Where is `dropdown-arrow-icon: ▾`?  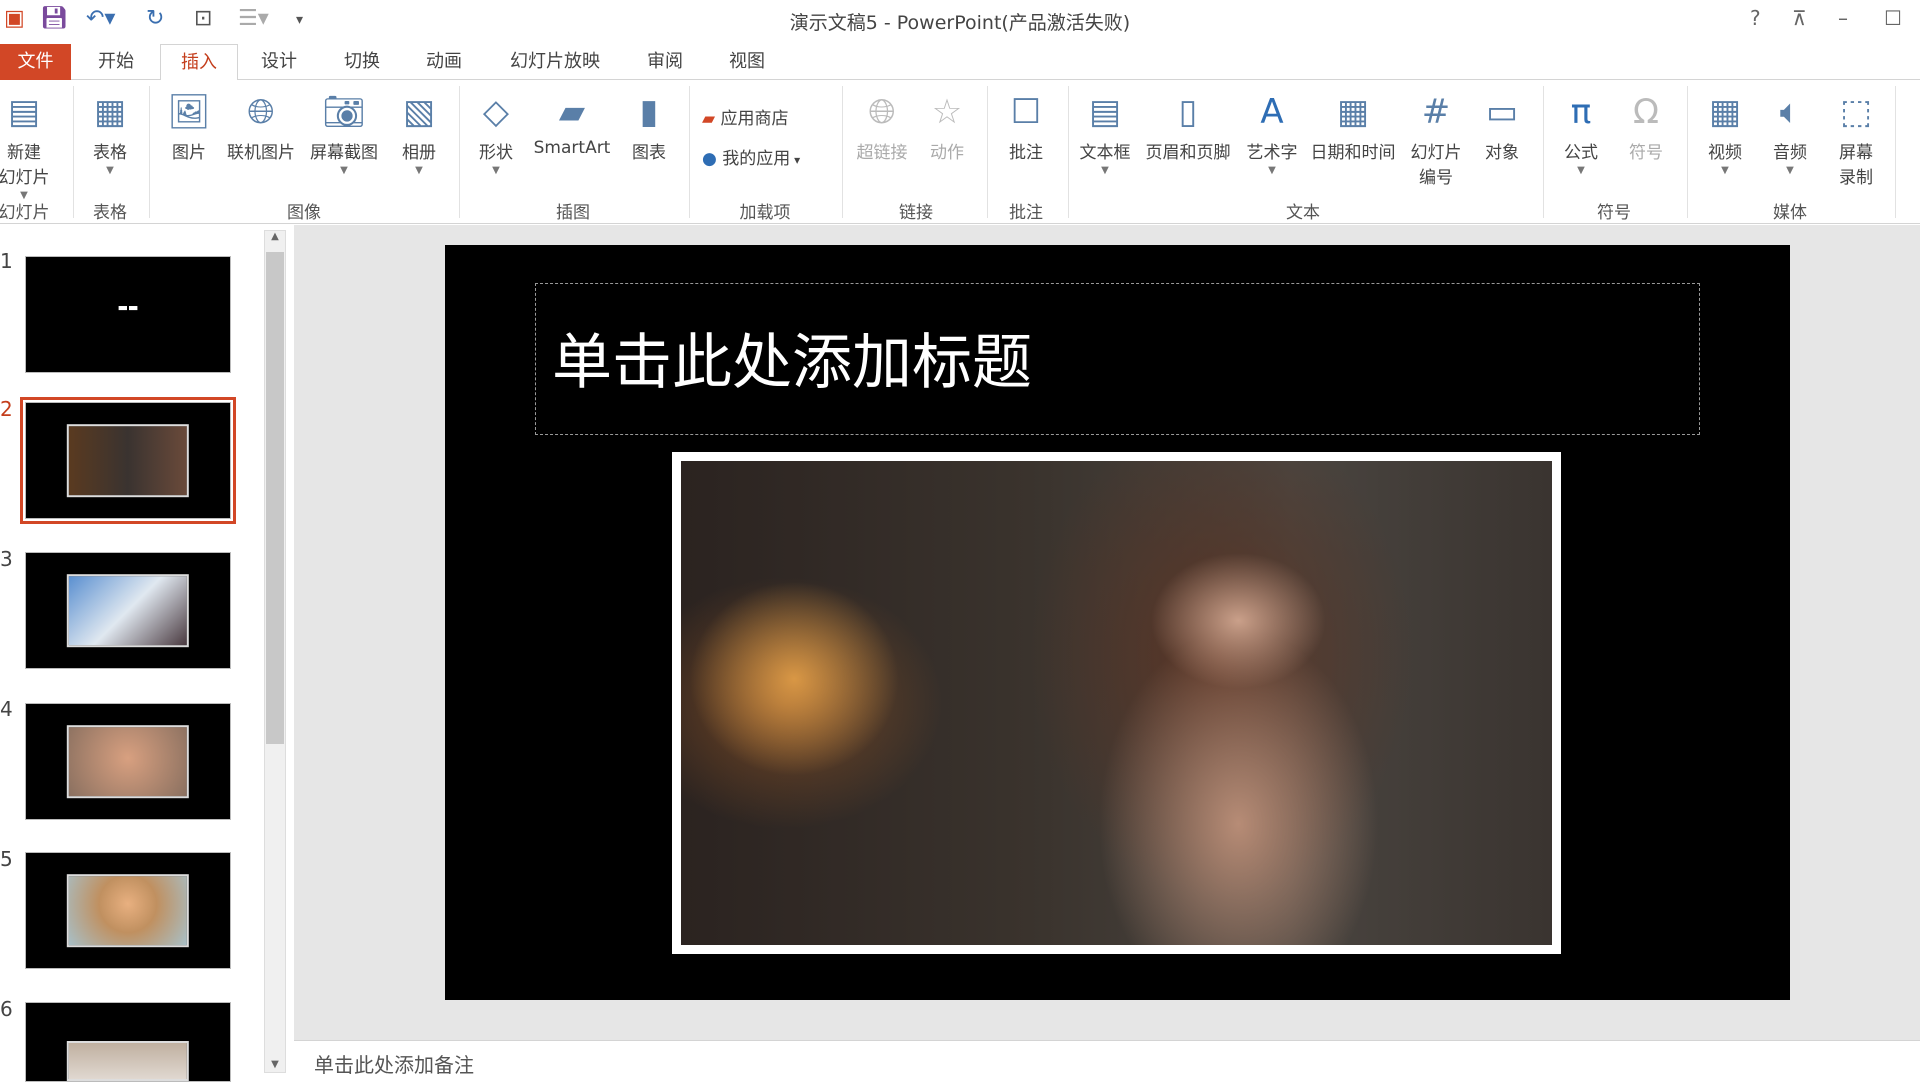 dropdown-arrow-icon: ▾ is located at coordinates (795, 160).